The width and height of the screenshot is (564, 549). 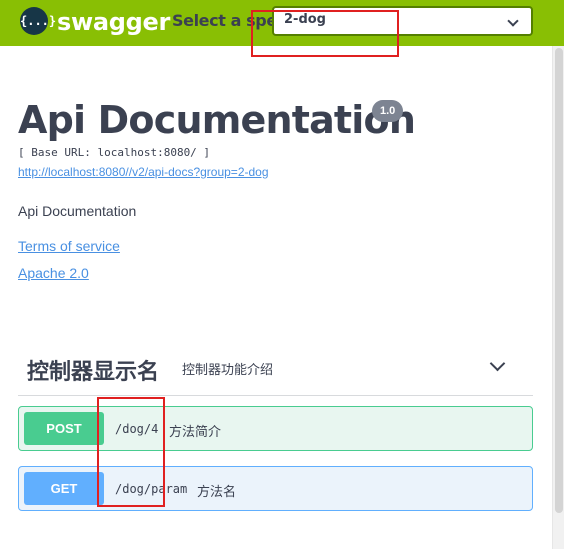 I want to click on scrollbar, so click(x=558, y=297).